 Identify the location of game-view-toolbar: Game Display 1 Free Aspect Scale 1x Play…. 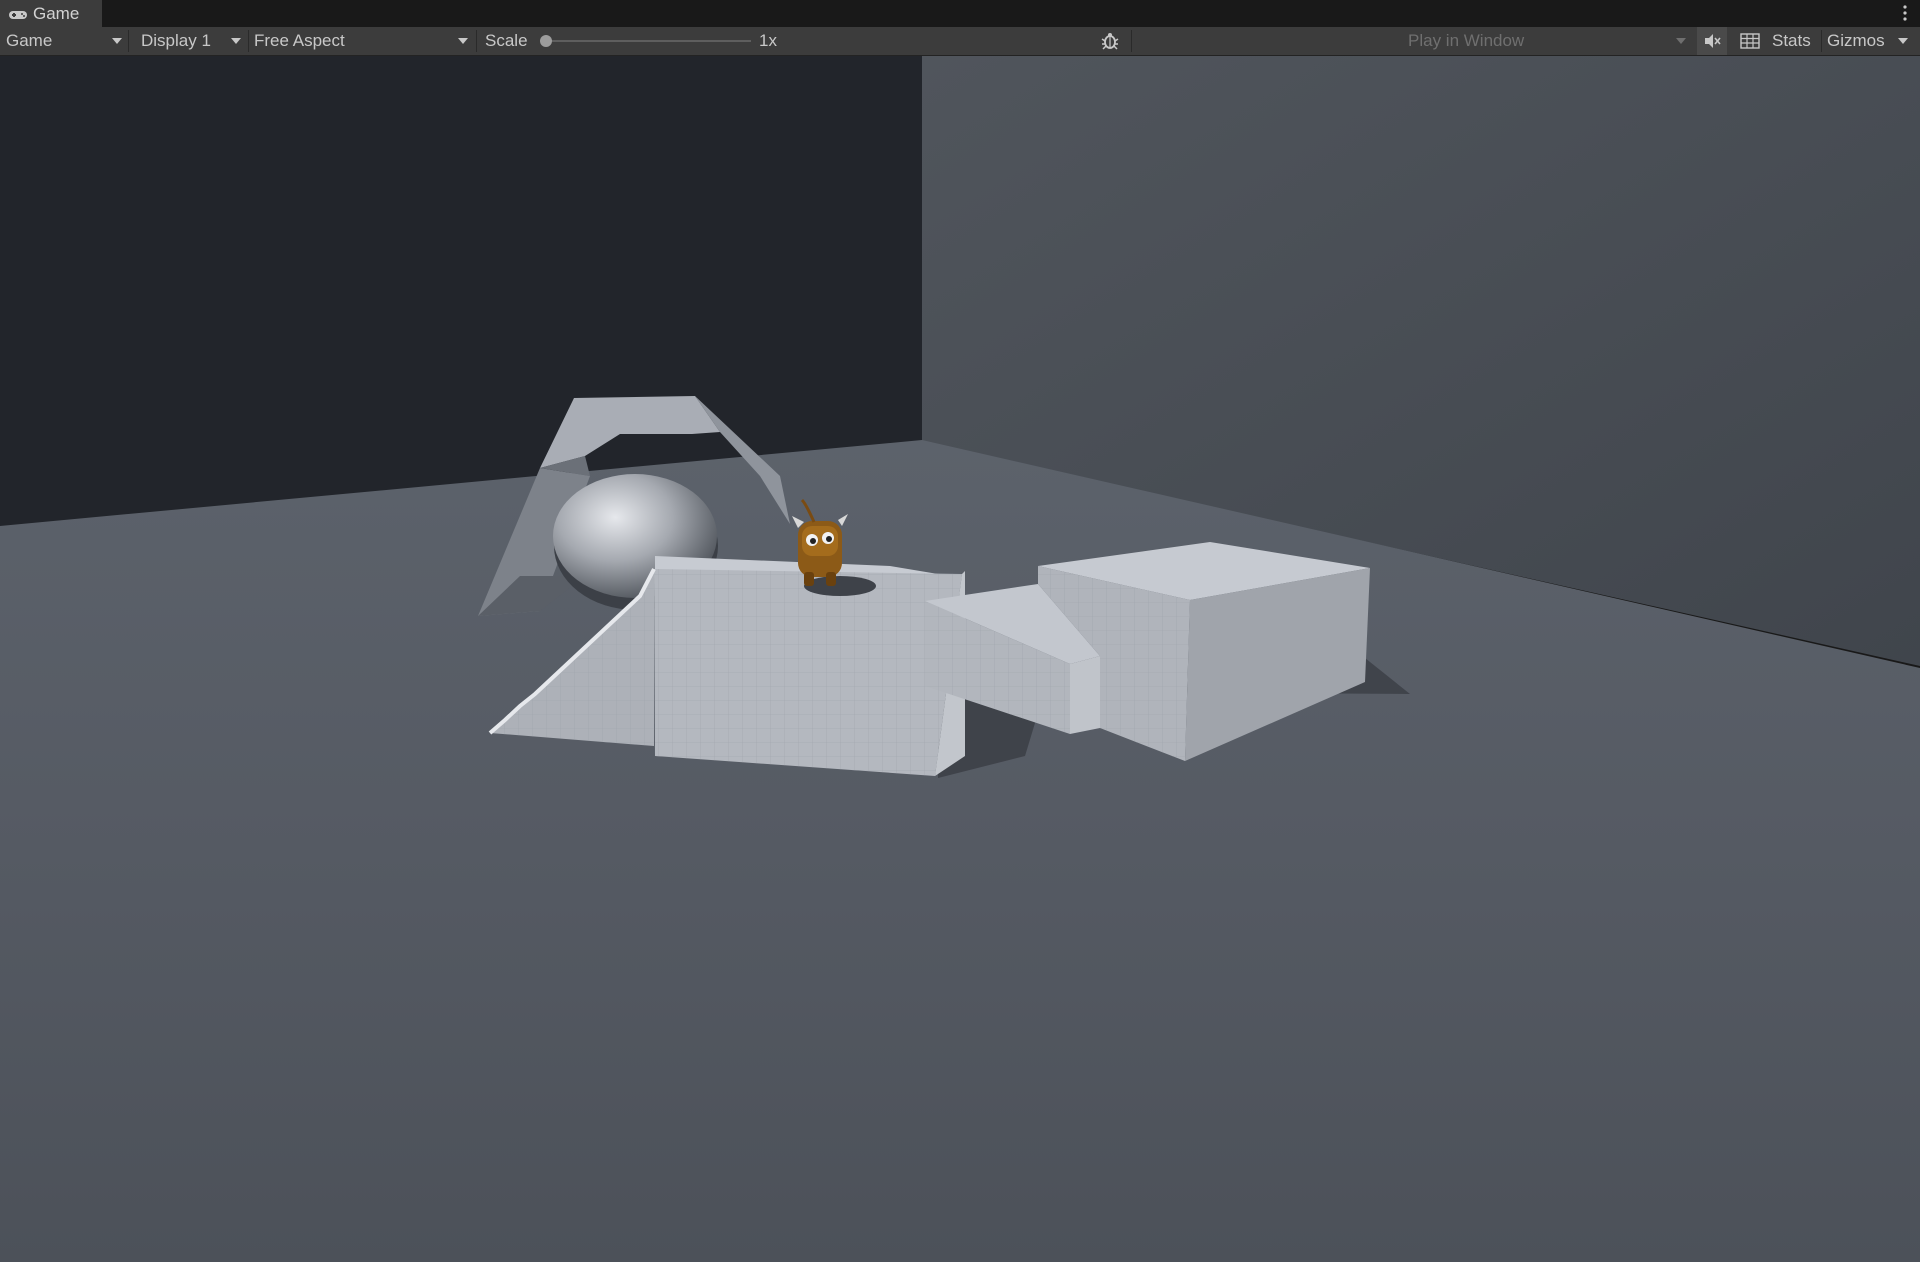
(960, 41).